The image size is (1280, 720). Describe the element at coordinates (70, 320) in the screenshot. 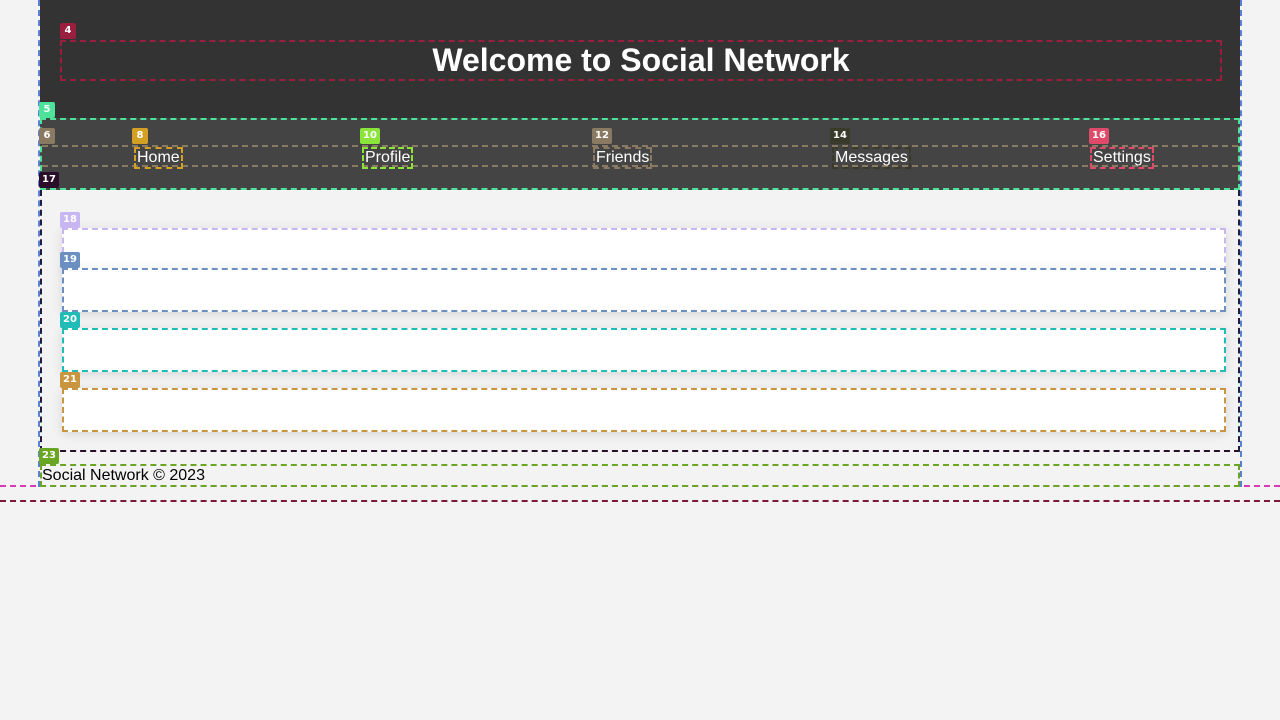

I see `index-badge: 20` at that location.